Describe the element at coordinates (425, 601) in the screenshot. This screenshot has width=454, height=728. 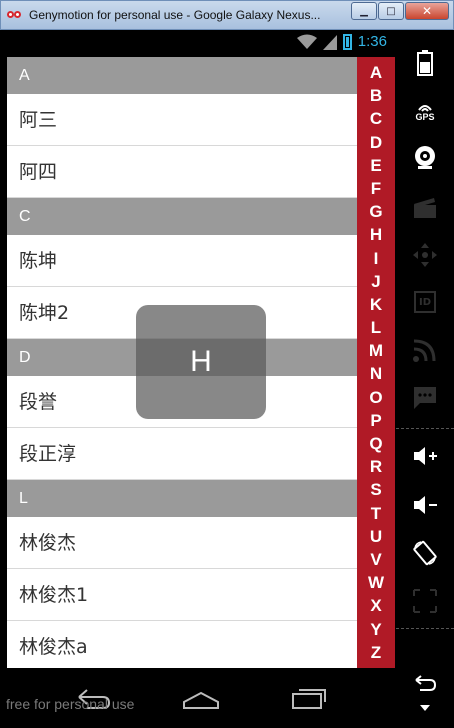
I see `pixel-perfect-icon` at that location.